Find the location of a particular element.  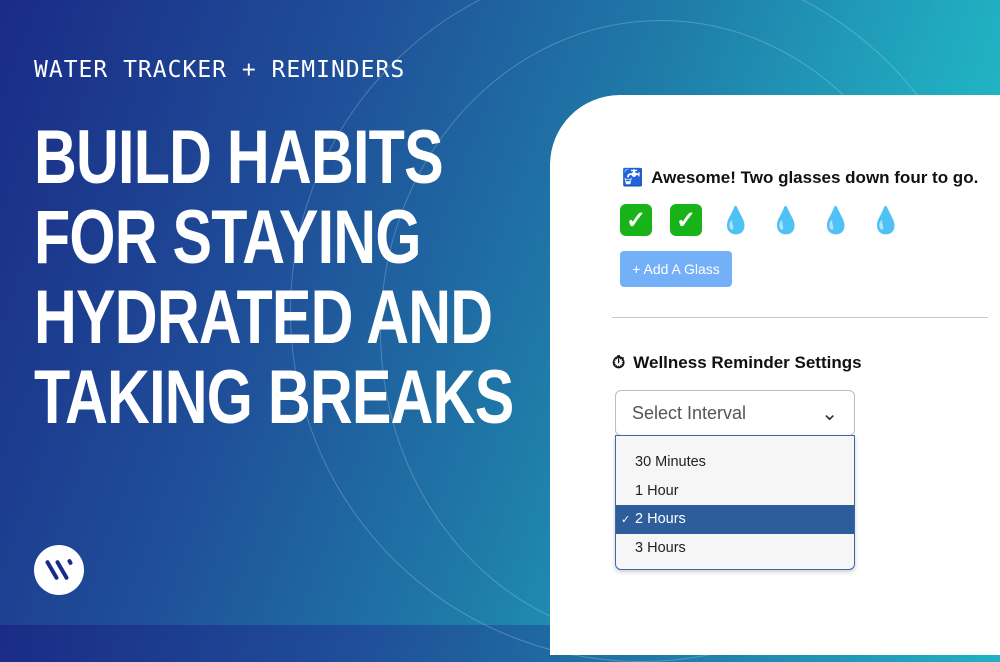

option-label: 3 Hours is located at coordinates (660, 547).